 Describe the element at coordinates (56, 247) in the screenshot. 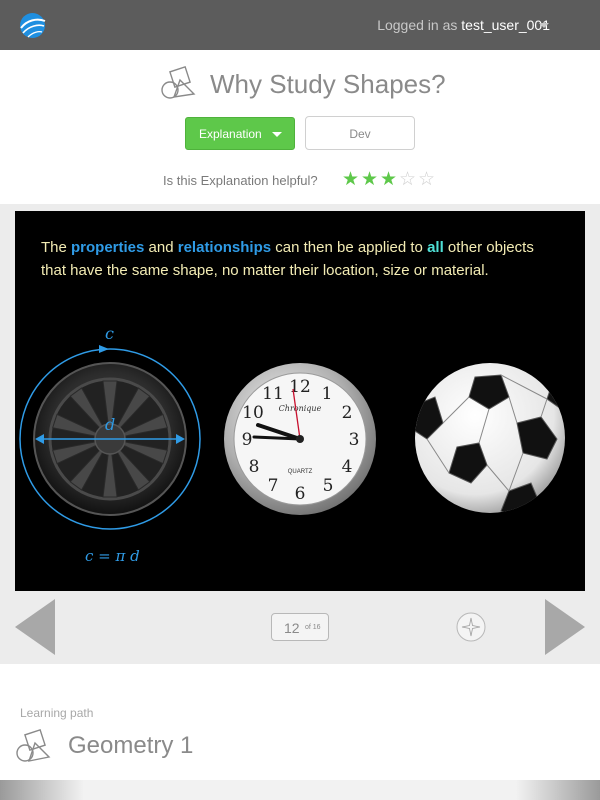

I see `text-part: The` at that location.